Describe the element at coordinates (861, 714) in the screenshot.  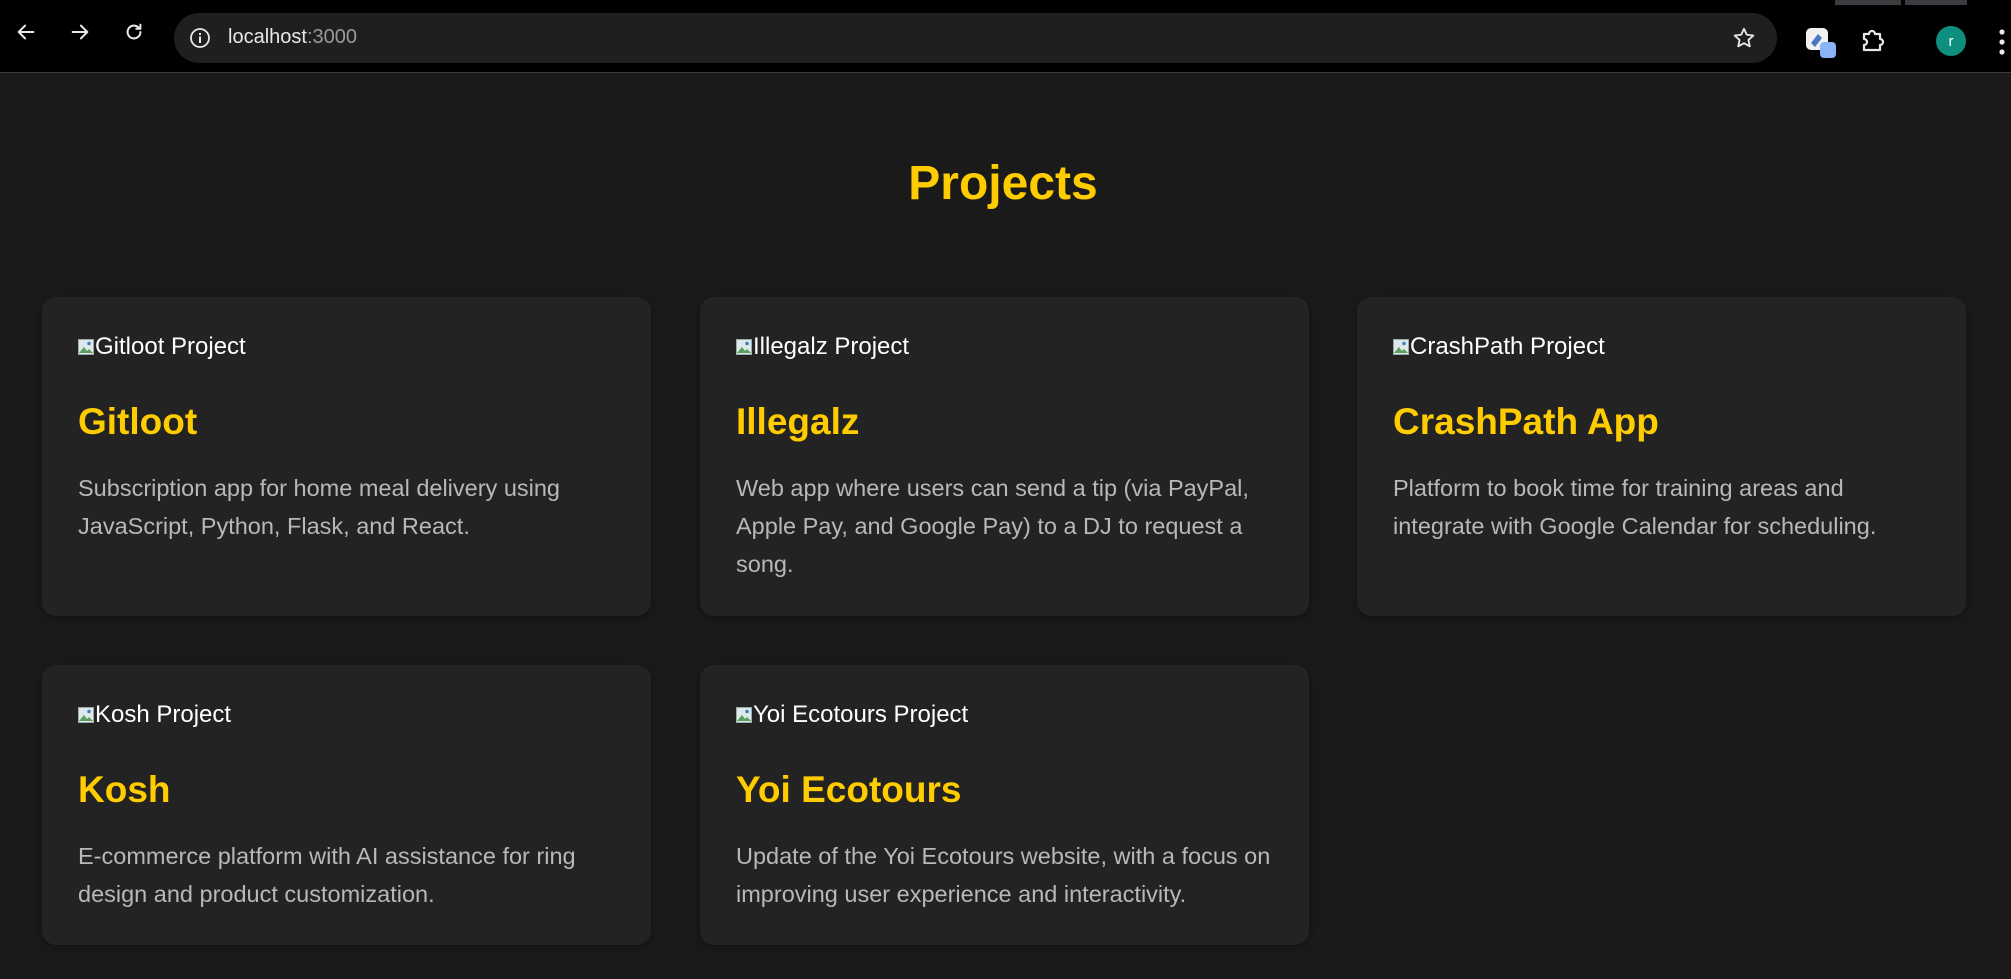
I see `image-alt-text: Yoi Ecotours Project` at that location.